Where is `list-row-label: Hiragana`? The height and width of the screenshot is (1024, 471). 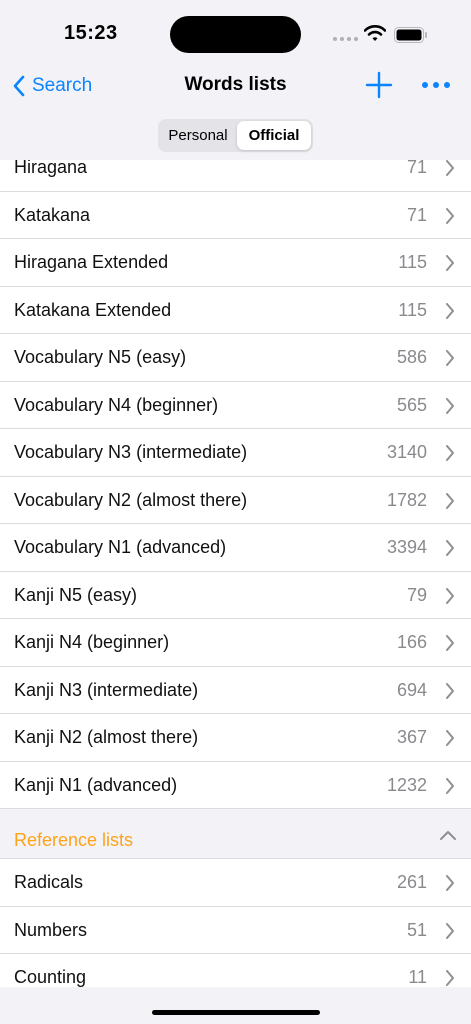
list-row-label: Hiragana is located at coordinates (51, 168).